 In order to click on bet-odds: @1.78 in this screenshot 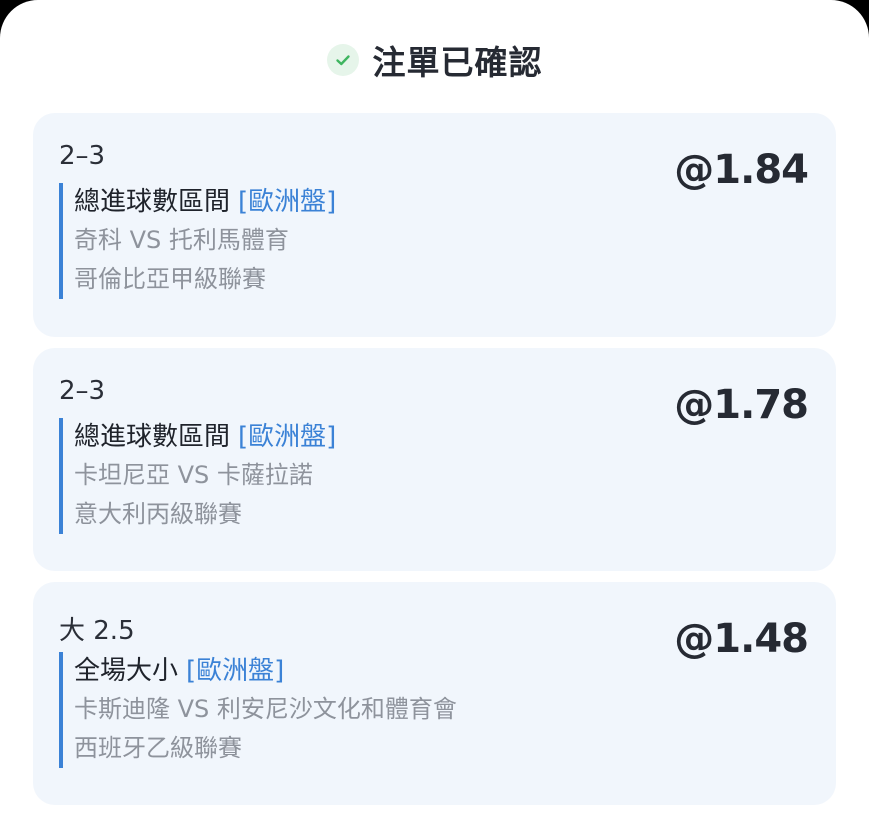, I will do `click(741, 405)`.